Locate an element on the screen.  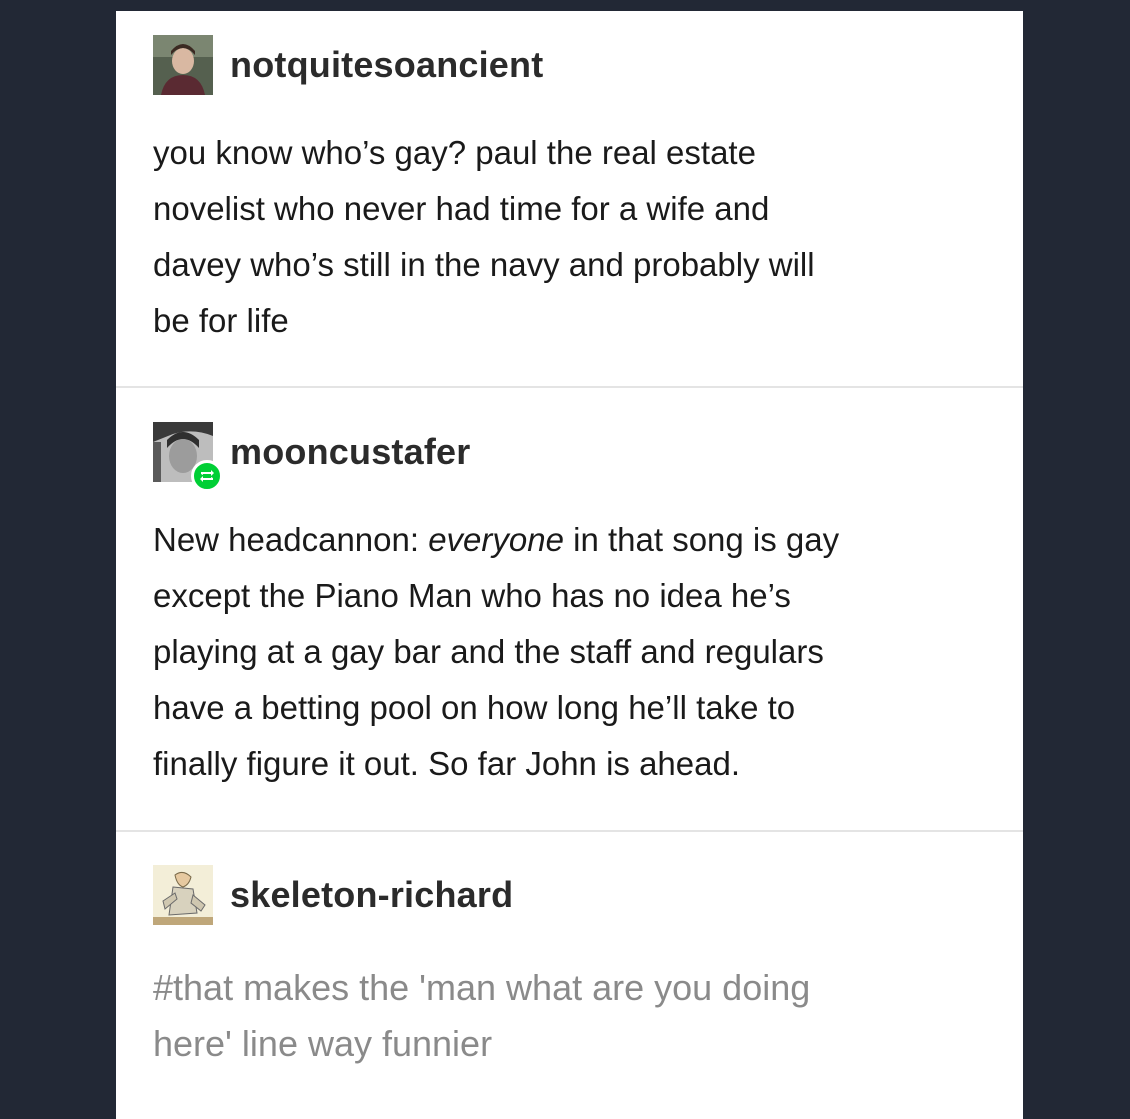
drawing-avatar-icon is located at coordinates (183, 895).